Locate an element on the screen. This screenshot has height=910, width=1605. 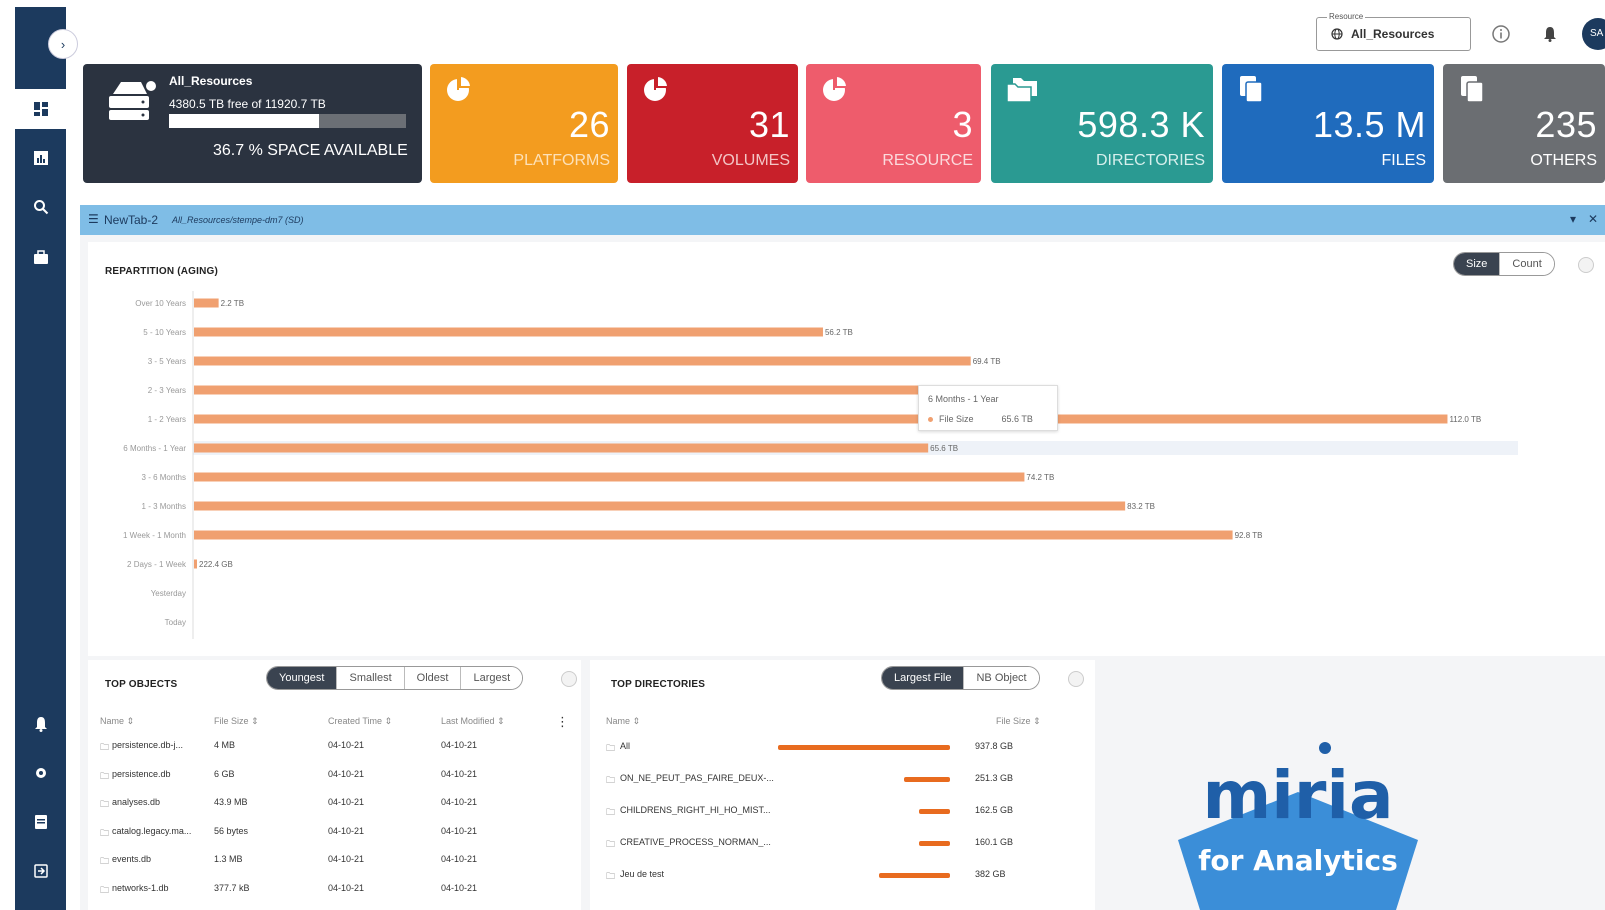
menu-icon: ☰ is located at coordinates (93, 219).